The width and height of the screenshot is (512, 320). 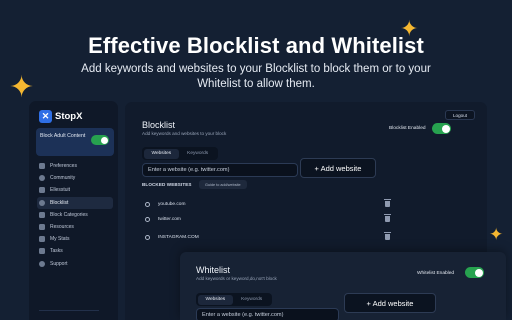 What do you see at coordinates (220, 170) in the screenshot?
I see `blocklist-website-input` at bounding box center [220, 170].